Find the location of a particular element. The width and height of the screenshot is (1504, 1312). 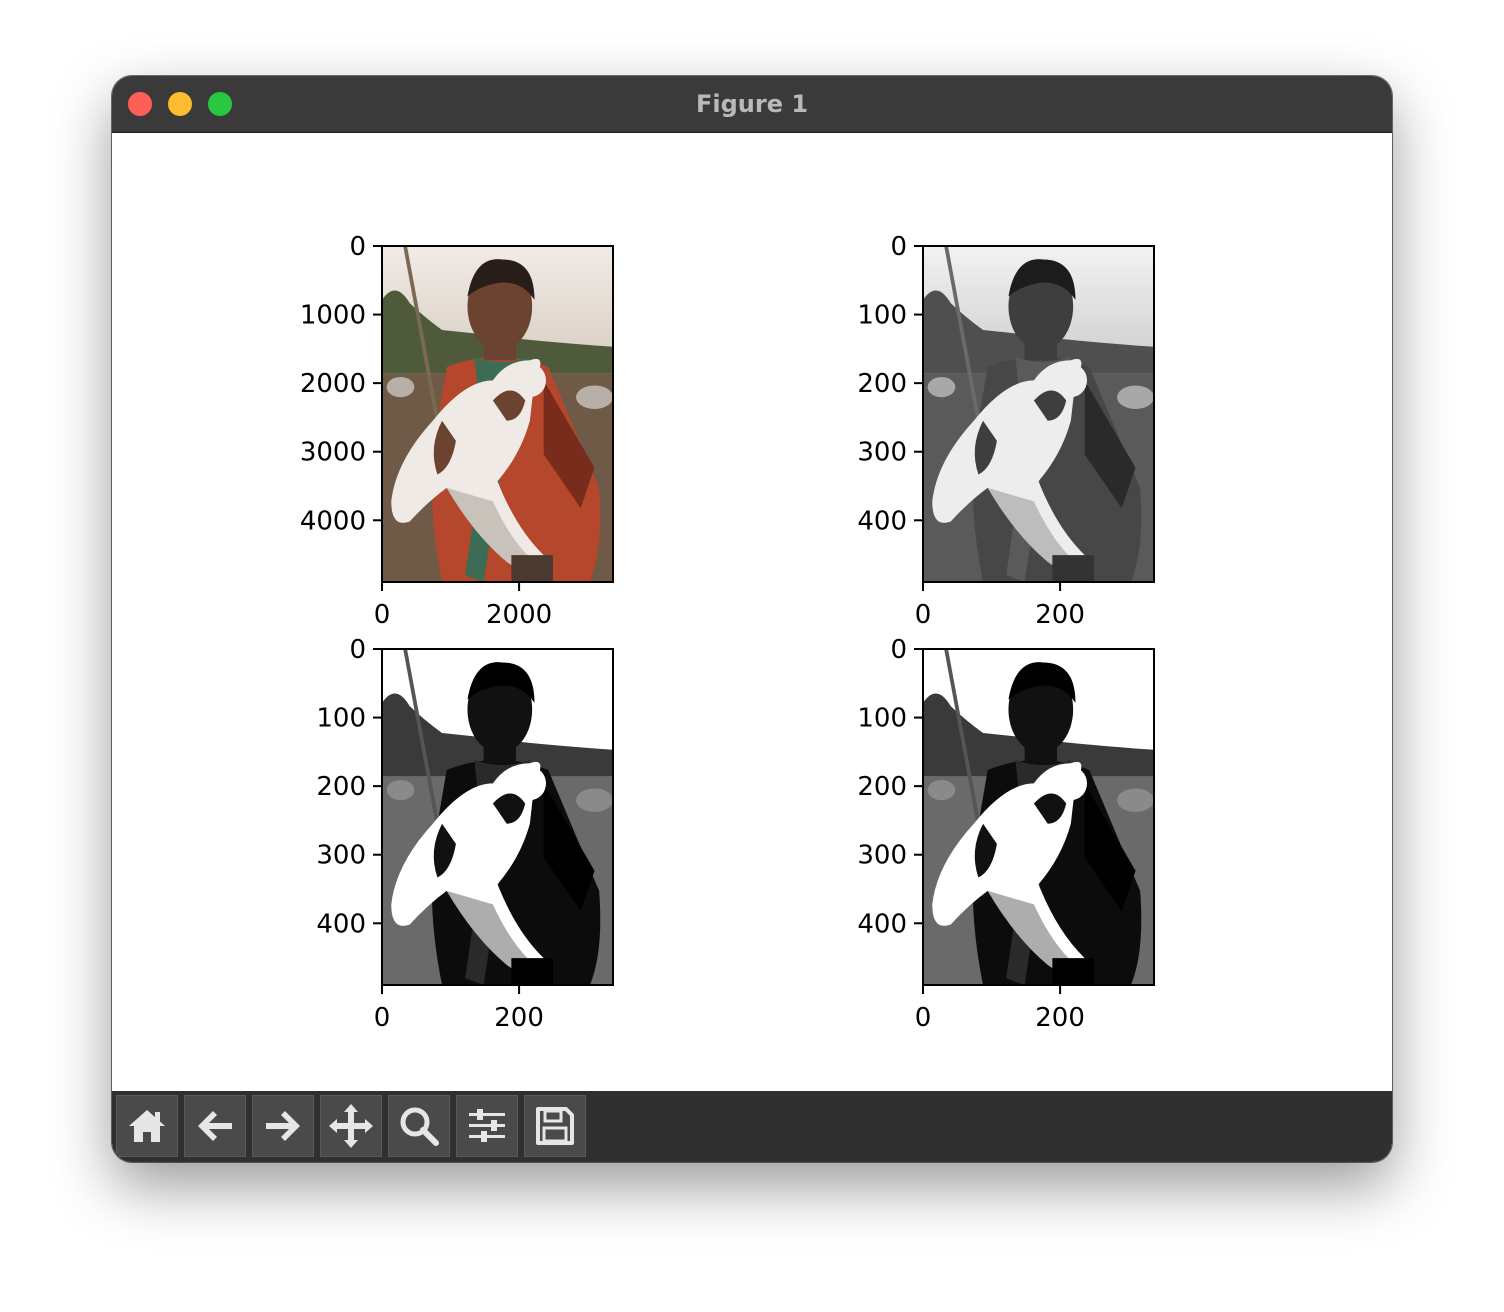

y-tick-label: 2000 is located at coordinates (333, 384).